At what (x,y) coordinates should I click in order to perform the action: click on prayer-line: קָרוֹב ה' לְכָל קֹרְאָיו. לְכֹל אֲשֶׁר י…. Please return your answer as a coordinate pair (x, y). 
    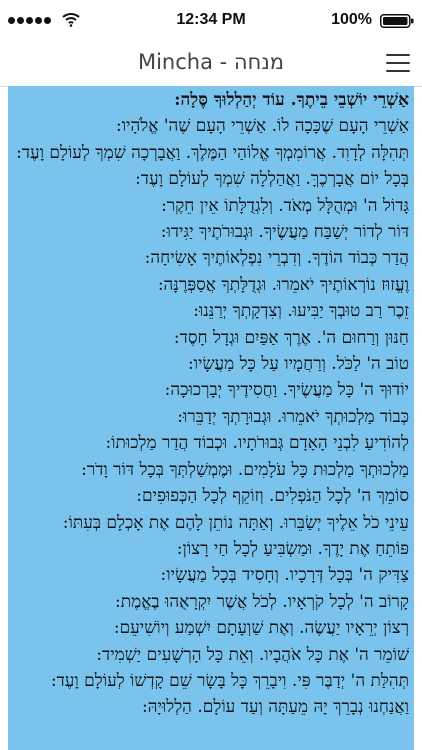
    Looking at the image, I should click on (262, 601).